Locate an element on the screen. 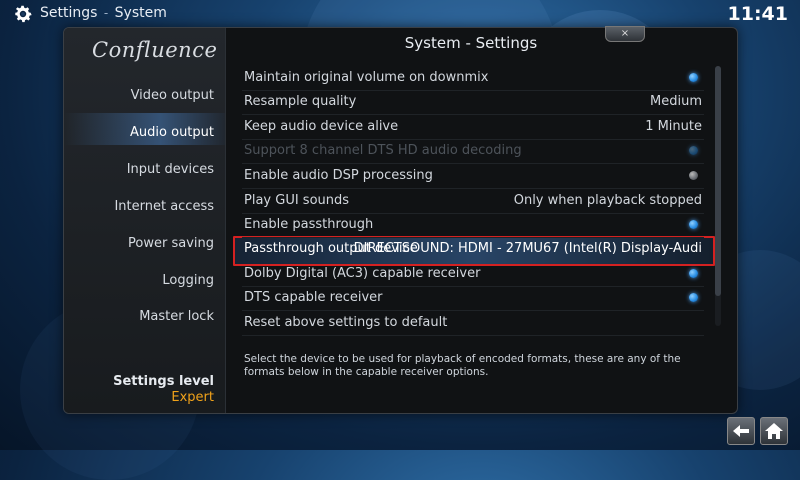 This screenshot has width=800, height=480. setting-value: 1 Minute is located at coordinates (673, 126).